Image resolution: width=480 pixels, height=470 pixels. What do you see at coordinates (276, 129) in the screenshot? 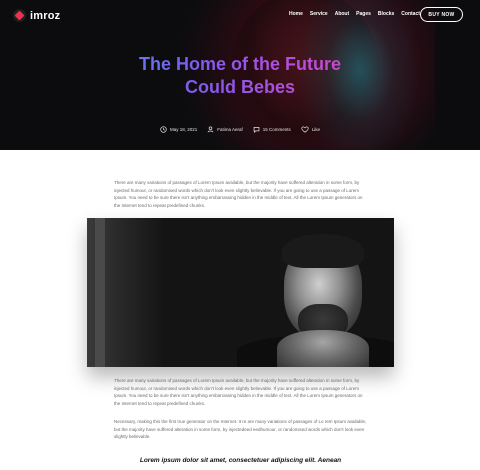
I see `meta-comments-text: 15 Comments` at bounding box center [276, 129].